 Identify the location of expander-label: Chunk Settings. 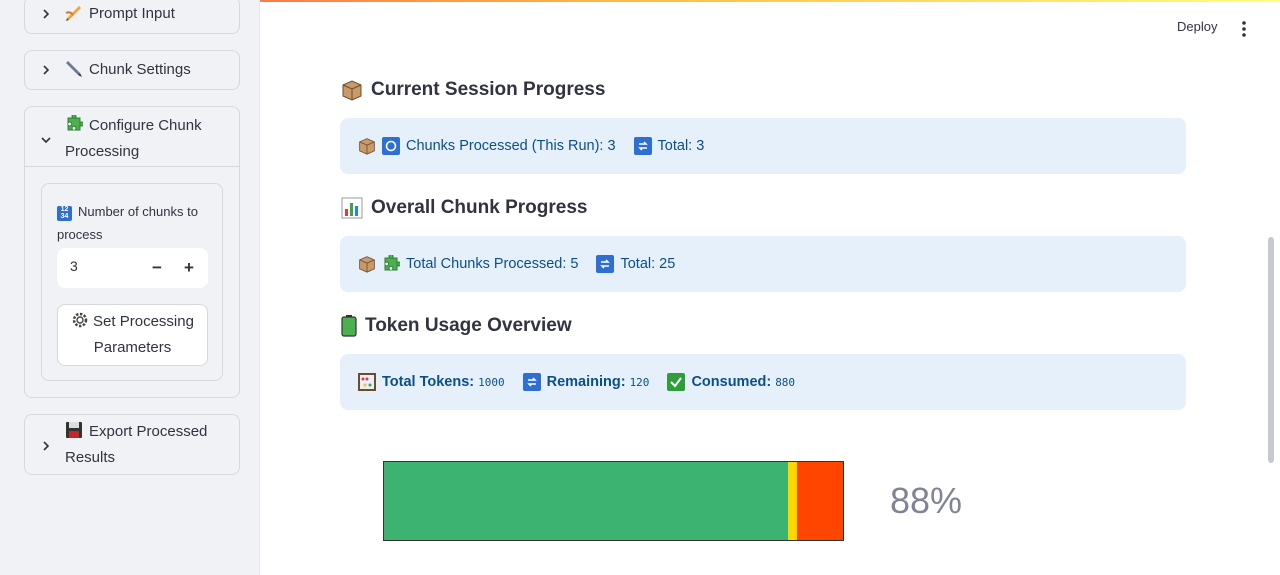
(140, 69).